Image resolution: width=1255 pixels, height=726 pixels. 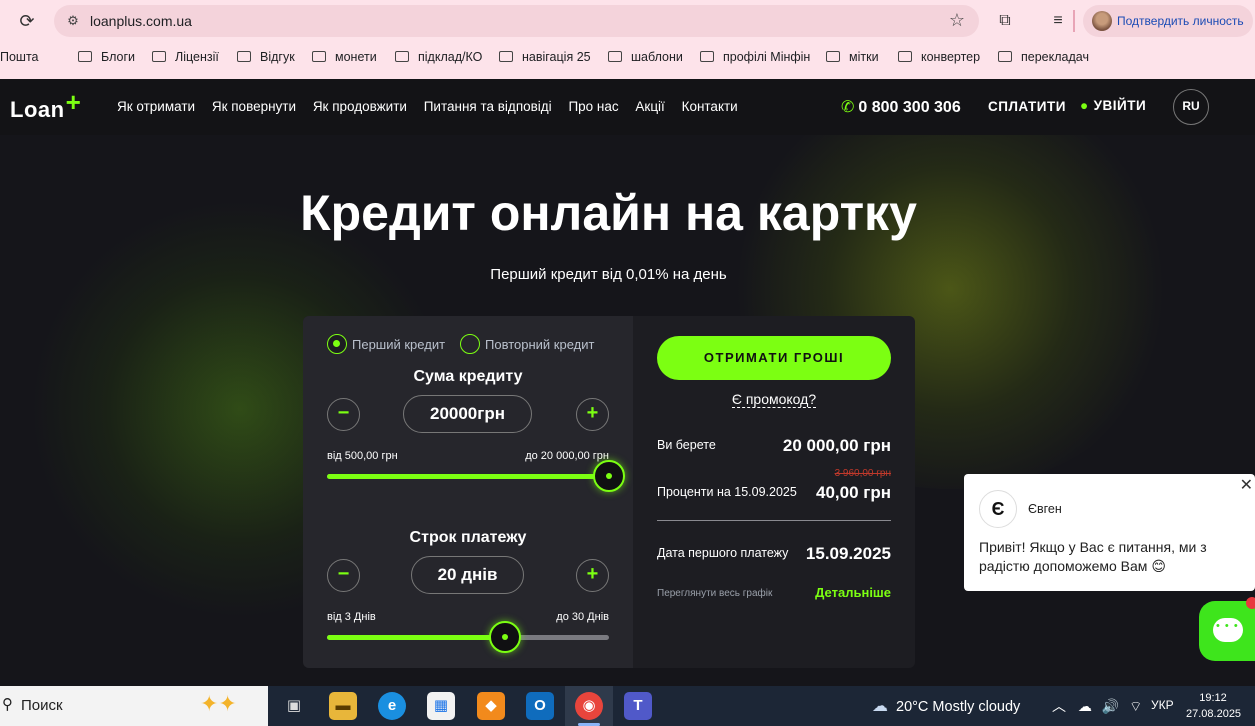 I want to click on promo-code-link: Є промокод?, so click(x=774, y=399).